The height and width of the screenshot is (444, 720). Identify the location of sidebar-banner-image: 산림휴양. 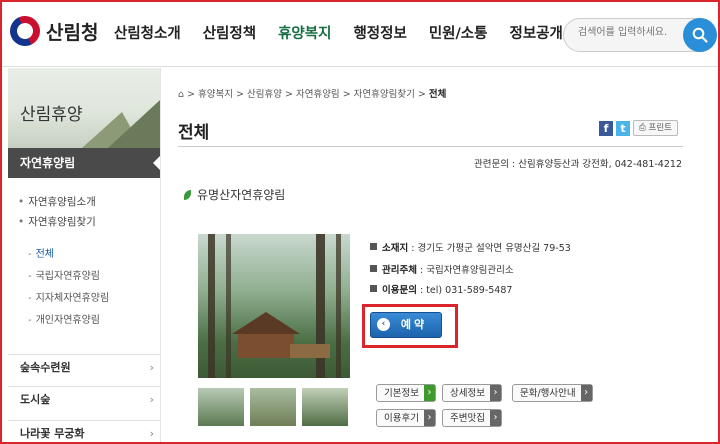
(84, 108).